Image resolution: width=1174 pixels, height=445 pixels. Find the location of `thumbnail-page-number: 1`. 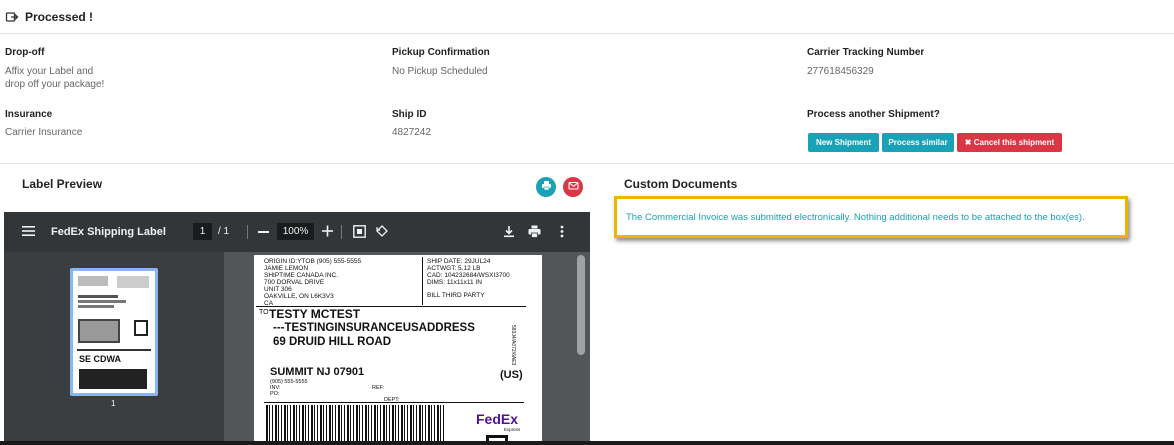

thumbnail-page-number: 1 is located at coordinates (113, 403).